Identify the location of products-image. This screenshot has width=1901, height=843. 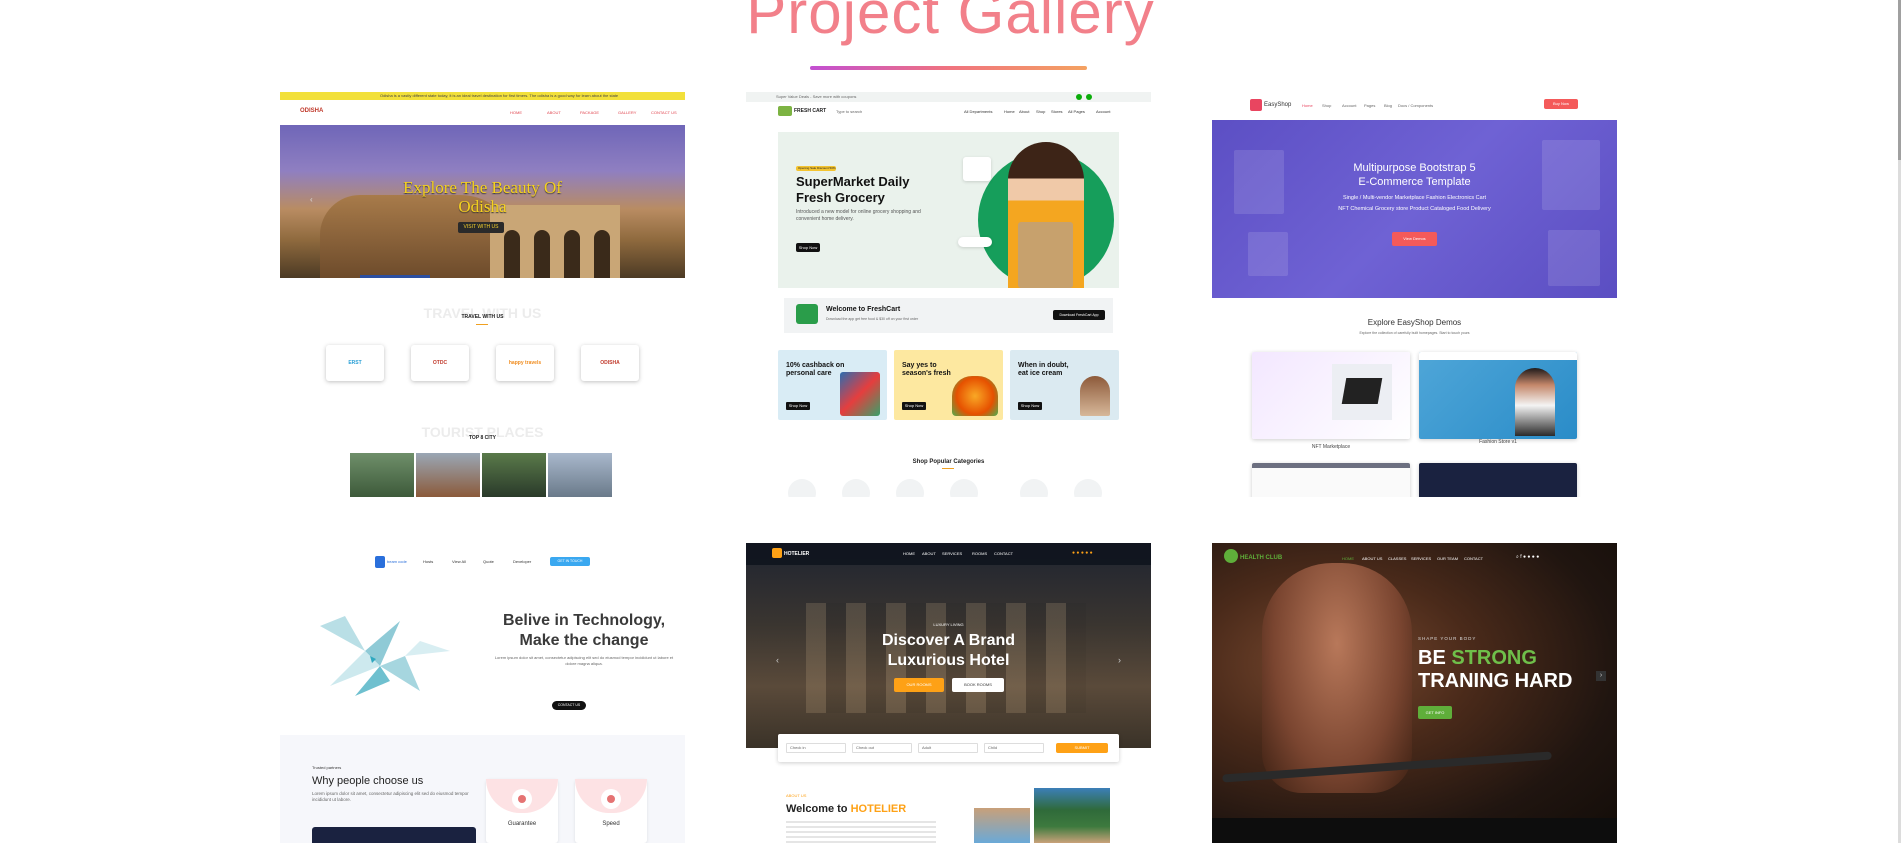
(860, 394).